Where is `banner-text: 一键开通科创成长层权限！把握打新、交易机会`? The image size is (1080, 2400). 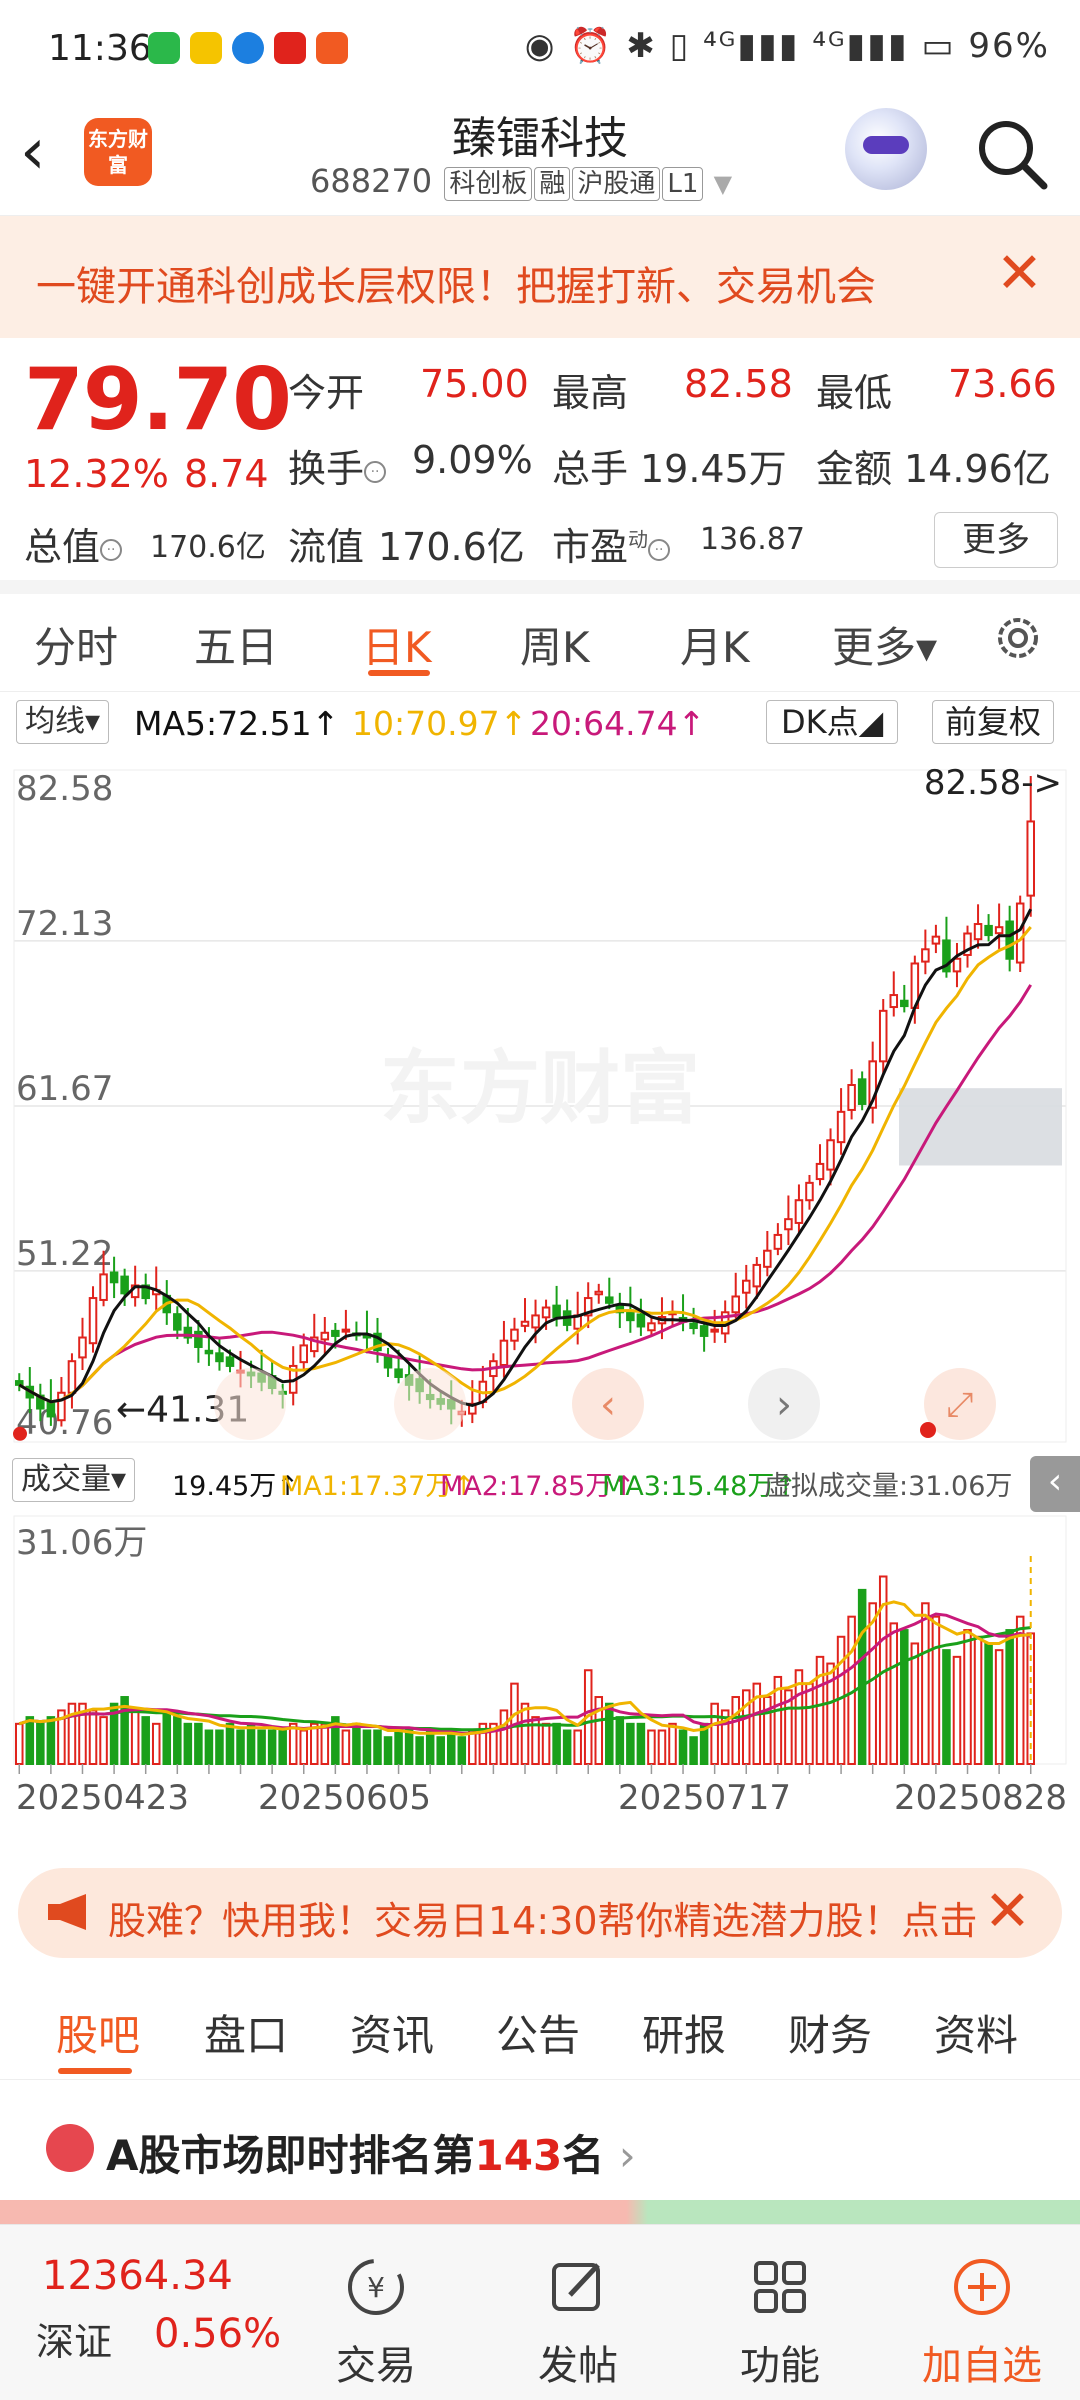
banner-text: 一键开通科创成长层权限！把握打新、交易机会 is located at coordinates (456, 283).